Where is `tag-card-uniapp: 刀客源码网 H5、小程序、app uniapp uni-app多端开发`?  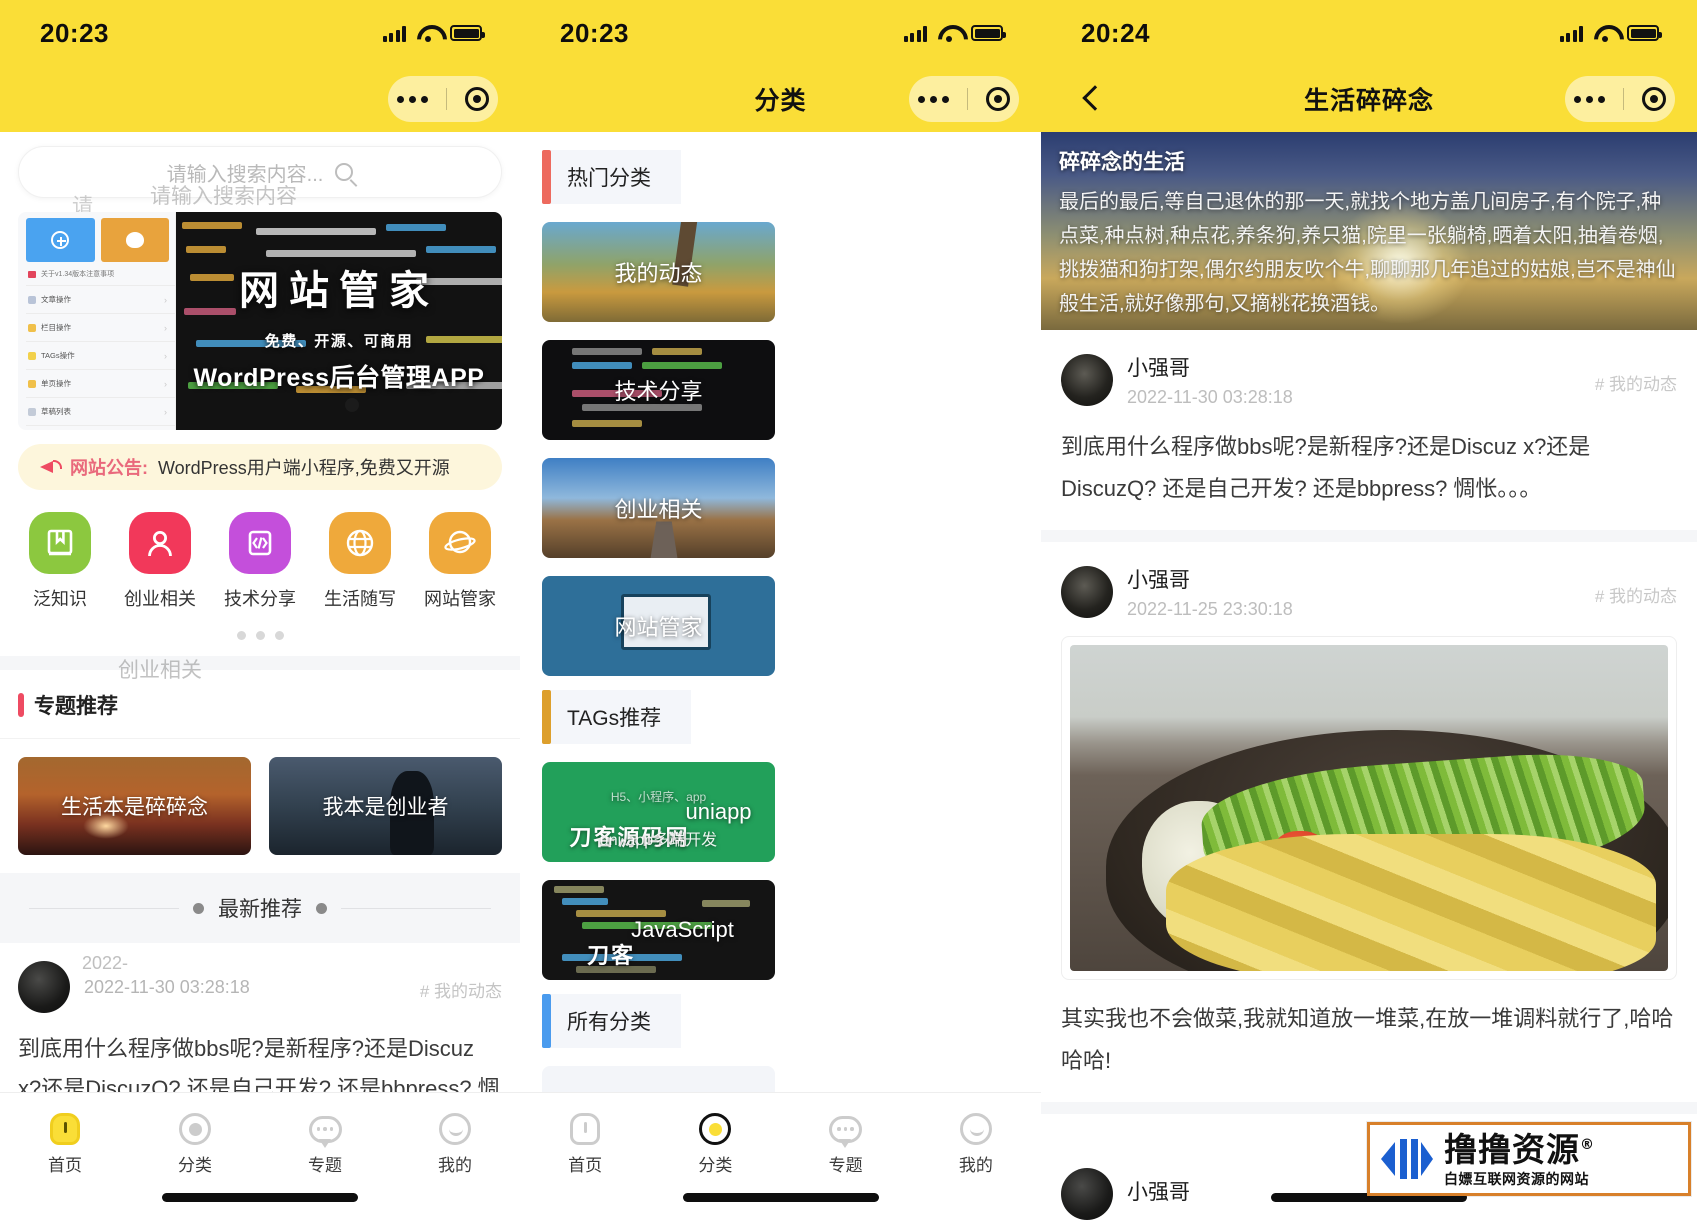 tag-card-uniapp: 刀客源码网 H5、小程序、app uniapp uni-app多端开发 is located at coordinates (658, 812).